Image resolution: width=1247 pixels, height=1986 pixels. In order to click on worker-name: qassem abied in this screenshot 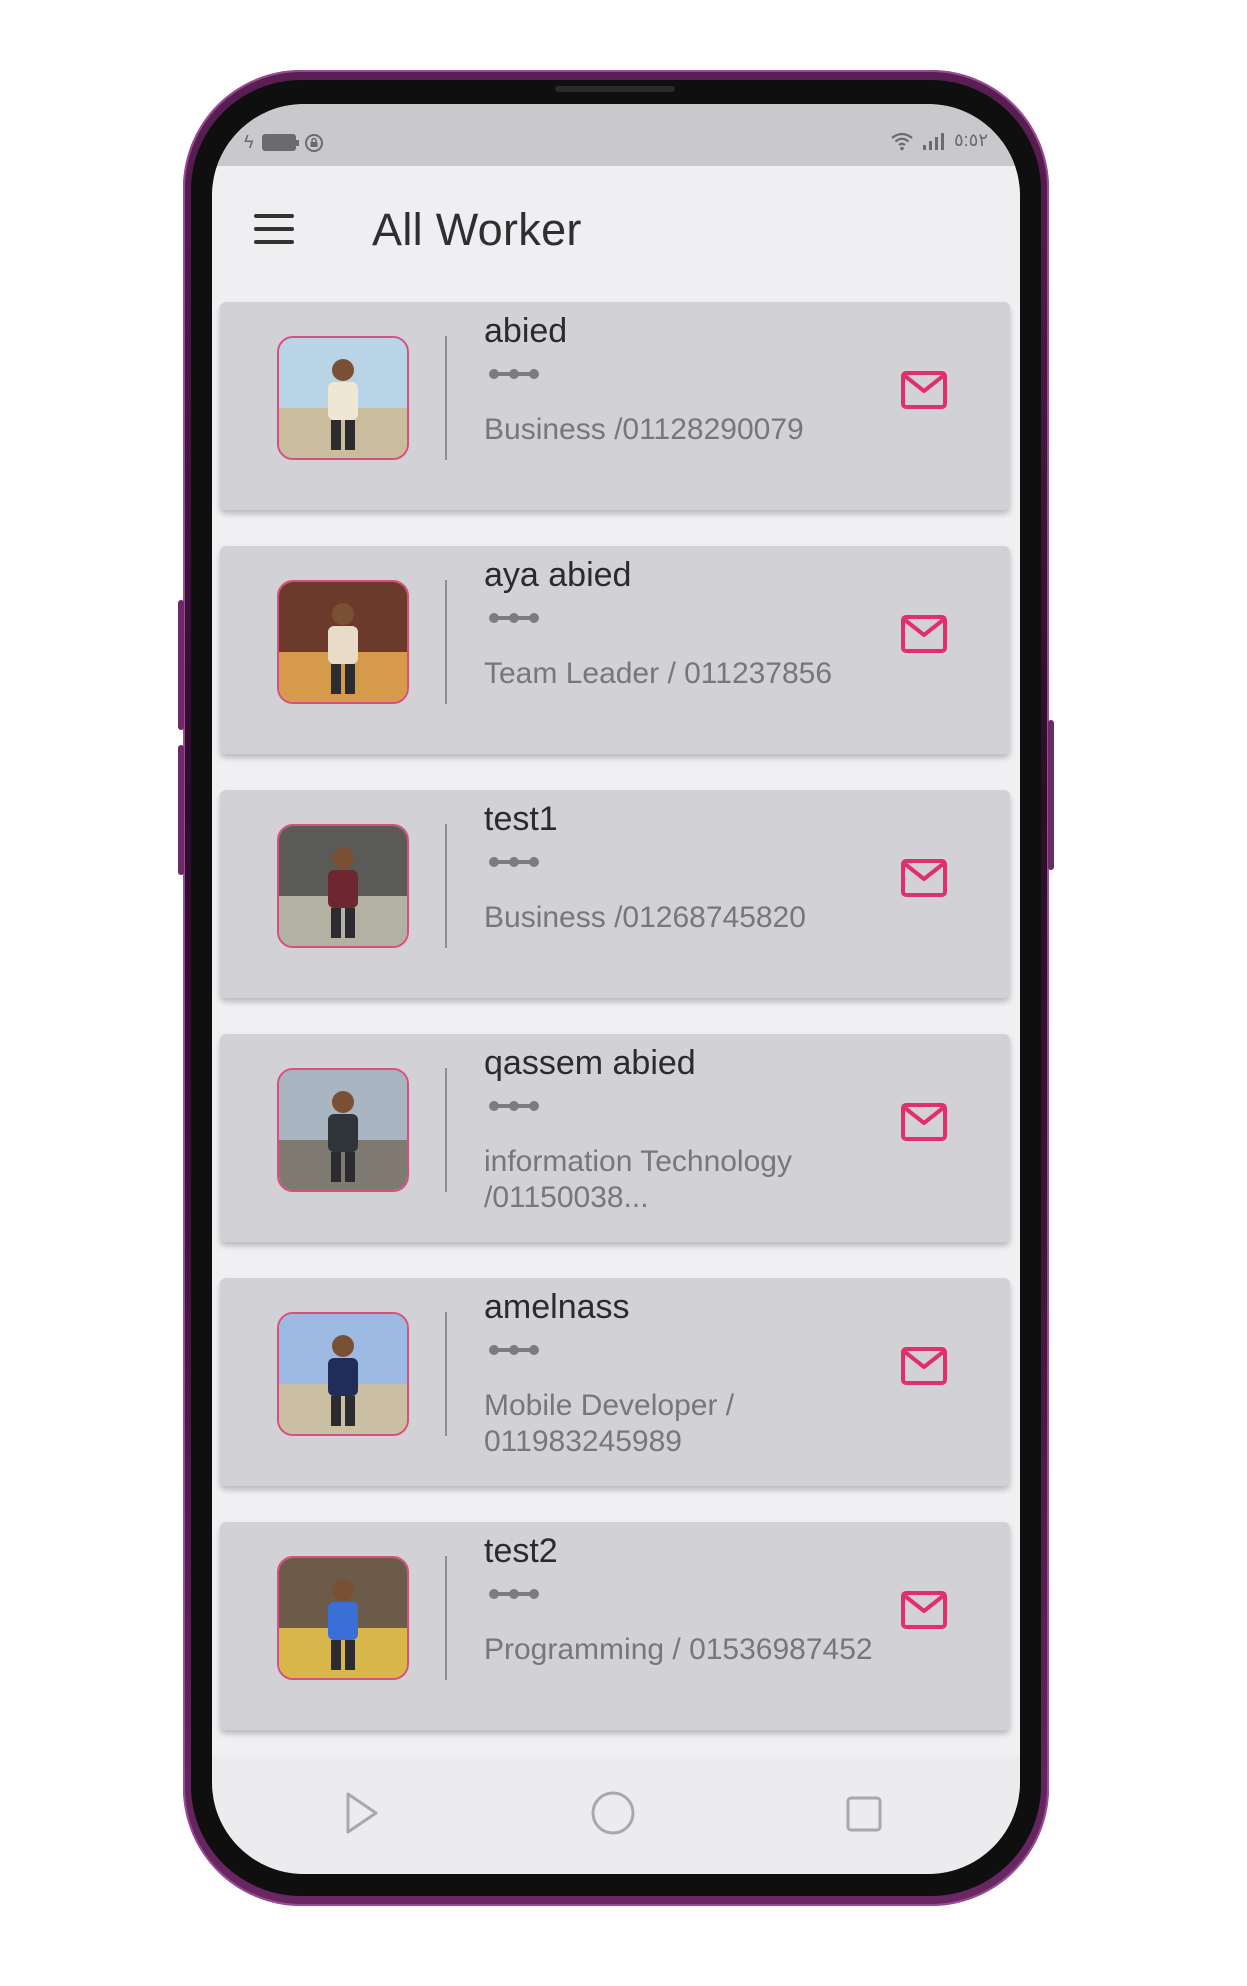, I will do `click(590, 1063)`.